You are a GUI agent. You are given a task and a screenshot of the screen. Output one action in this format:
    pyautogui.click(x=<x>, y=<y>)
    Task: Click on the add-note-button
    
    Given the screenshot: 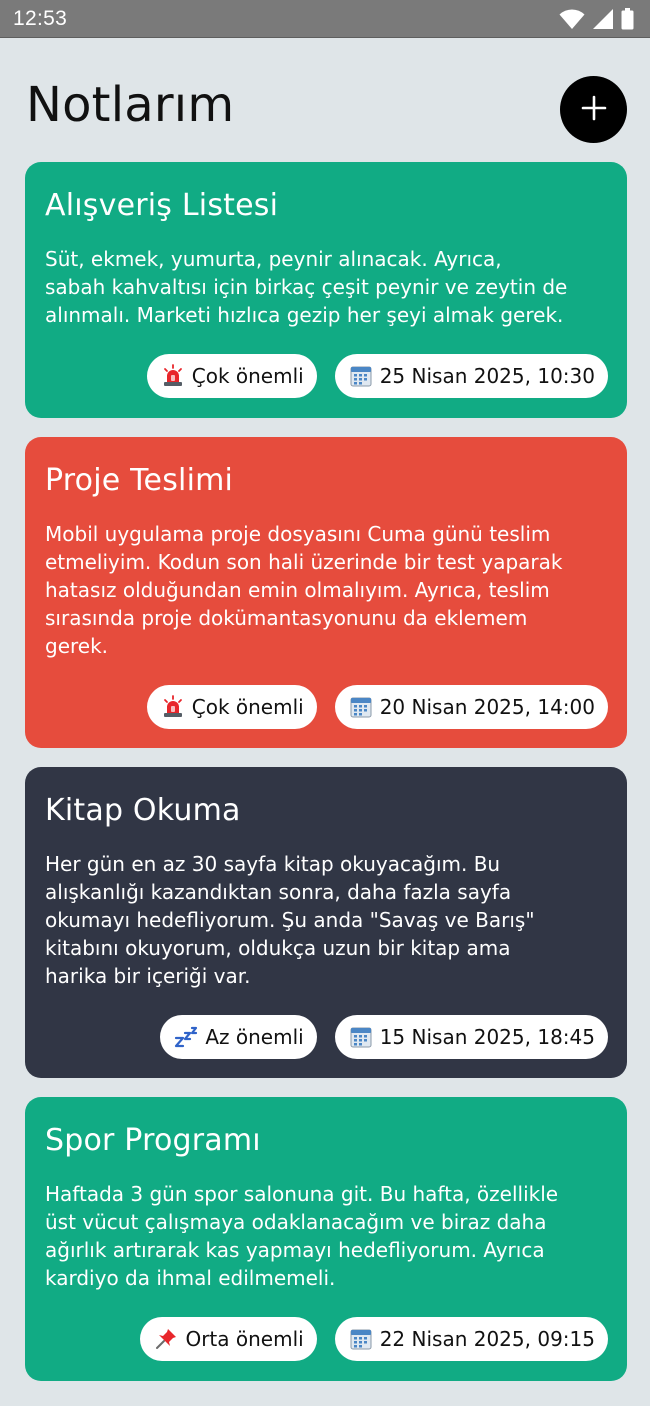 What is the action you would take?
    pyautogui.click(x=593, y=109)
    